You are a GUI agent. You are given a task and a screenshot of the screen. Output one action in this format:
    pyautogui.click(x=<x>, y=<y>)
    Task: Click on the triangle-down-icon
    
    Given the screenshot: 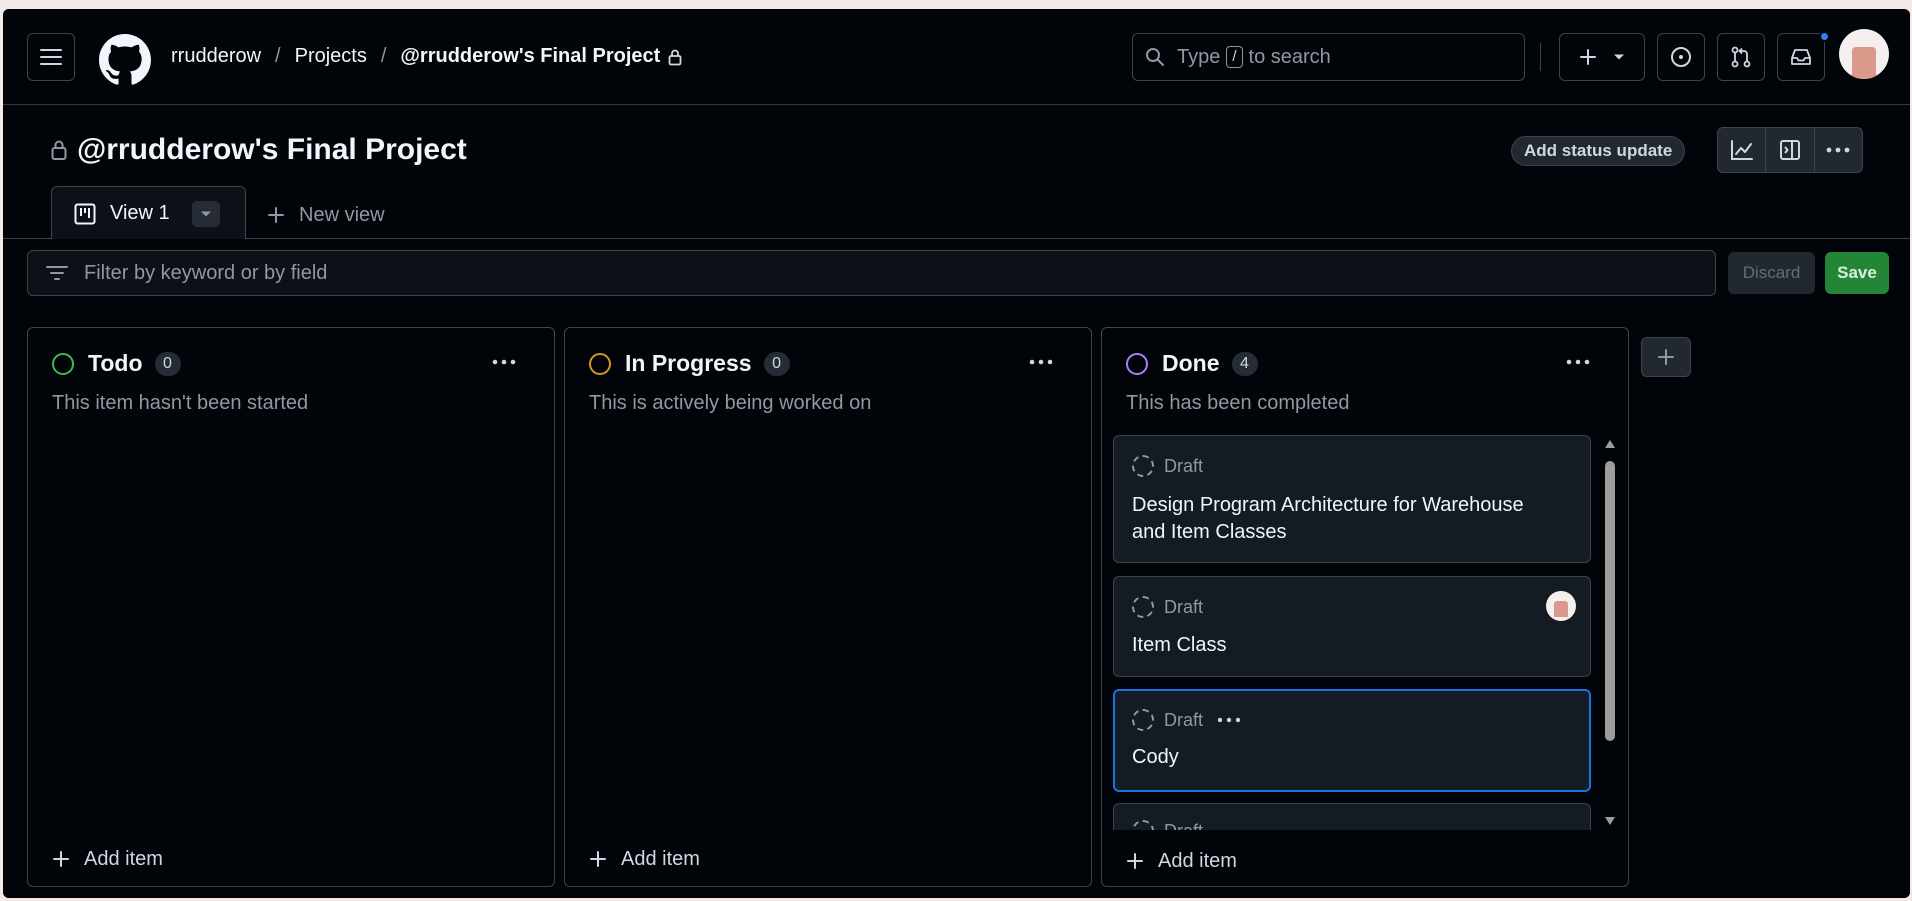 What is the action you would take?
    pyautogui.click(x=205, y=213)
    